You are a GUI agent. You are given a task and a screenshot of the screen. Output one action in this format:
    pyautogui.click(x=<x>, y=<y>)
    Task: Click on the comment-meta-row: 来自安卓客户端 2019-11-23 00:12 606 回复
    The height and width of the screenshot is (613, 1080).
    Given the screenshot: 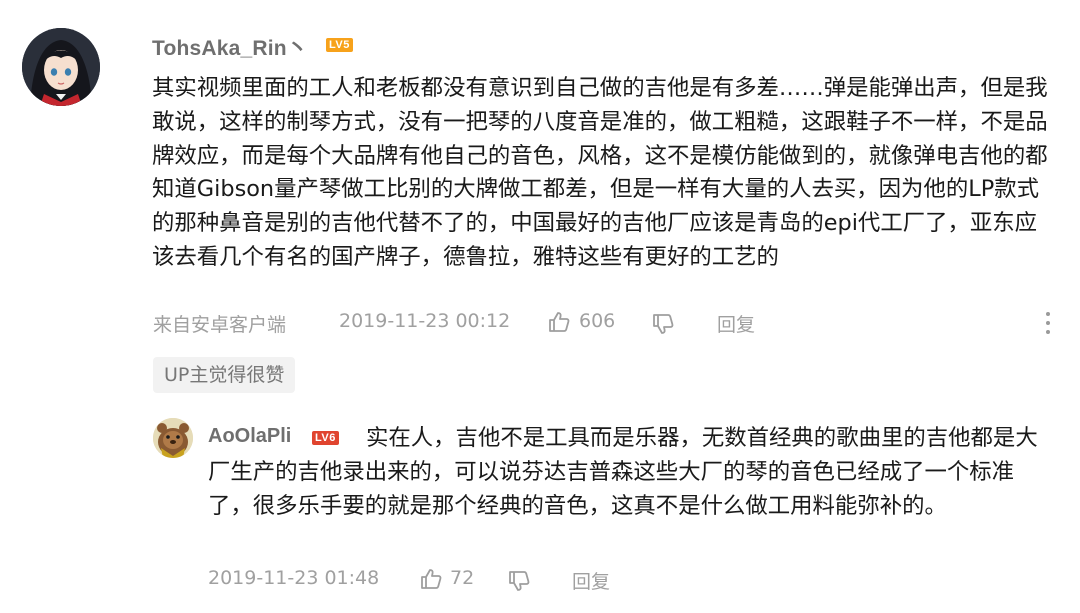 What is the action you would take?
    pyautogui.click(x=540, y=325)
    